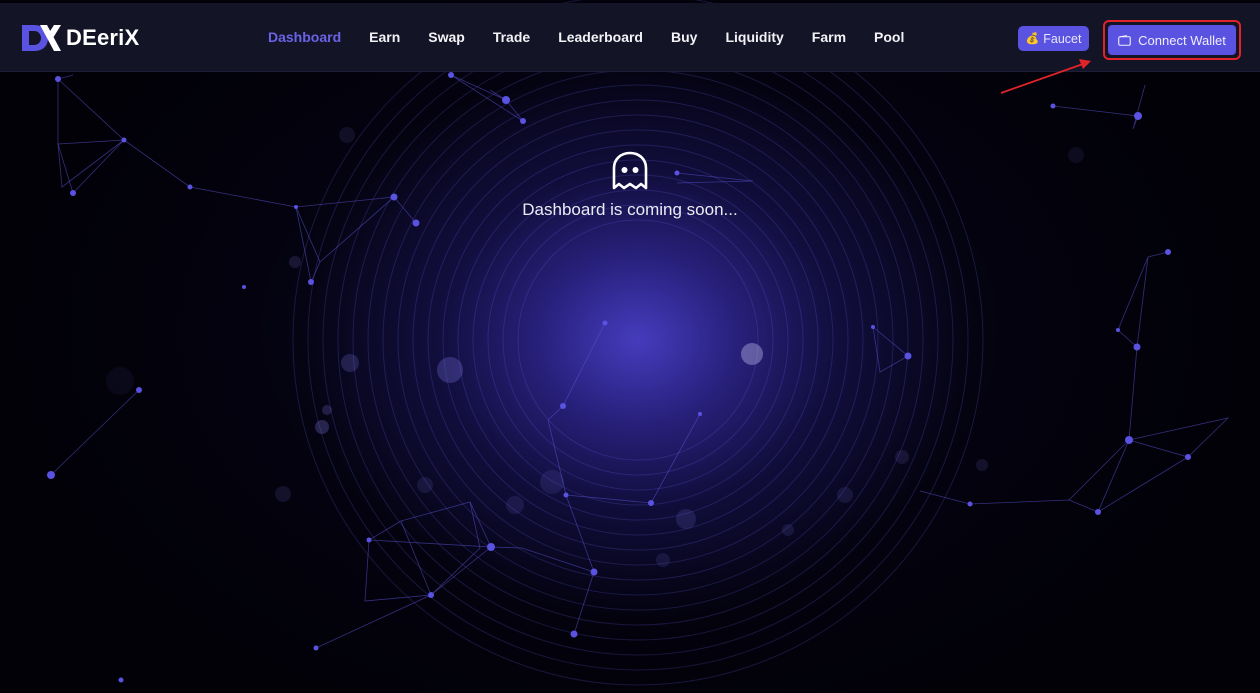  I want to click on faucet-button: 💰 Faucet, so click(1053, 38).